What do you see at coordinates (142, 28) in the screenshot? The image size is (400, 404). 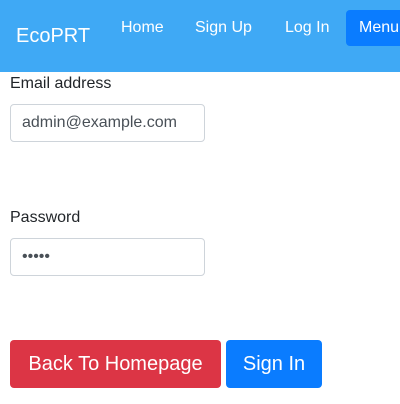 I see `nav-link-home: Home` at bounding box center [142, 28].